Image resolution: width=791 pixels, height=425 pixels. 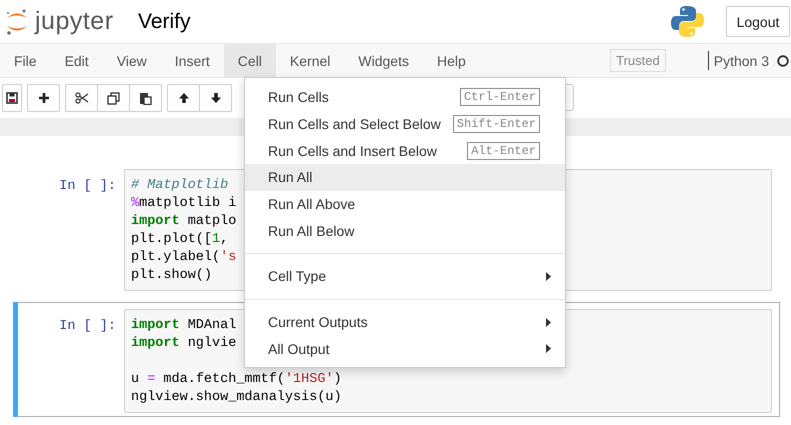 What do you see at coordinates (179, 240) in the screenshot?
I see `code-line: plt.plot([1,` at bounding box center [179, 240].